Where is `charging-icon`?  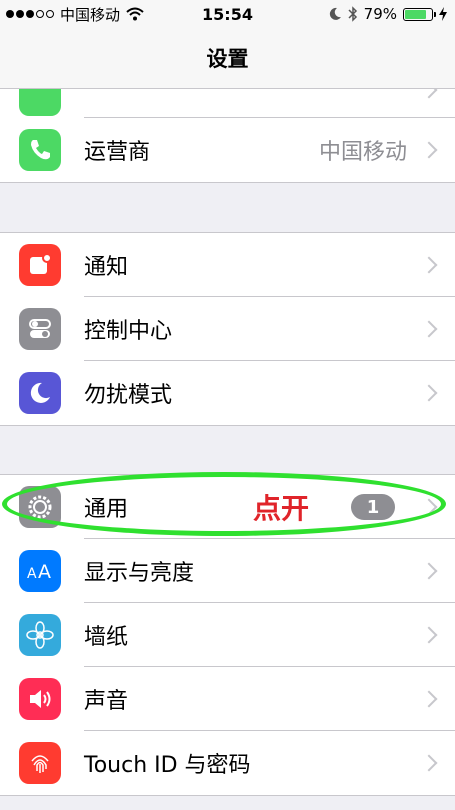 charging-icon is located at coordinates (443, 14).